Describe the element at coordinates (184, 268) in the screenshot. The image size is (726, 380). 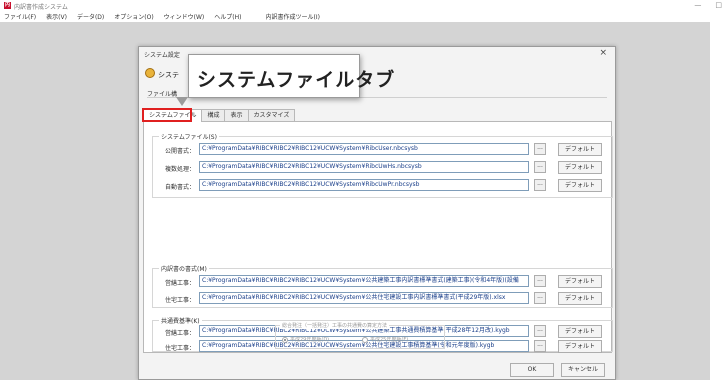
I see `group-label: 内訳書の書式(M)` at that location.